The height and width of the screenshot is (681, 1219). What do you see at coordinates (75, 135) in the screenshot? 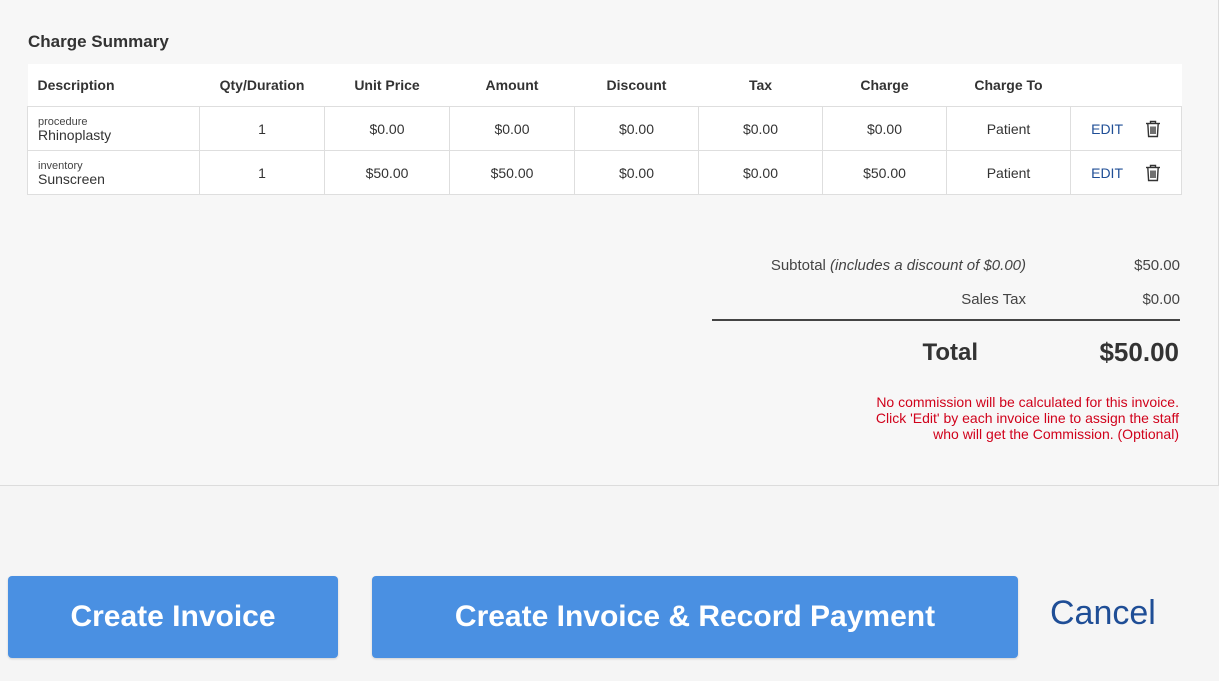
I see `item-name: Rhinoplasty` at bounding box center [75, 135].